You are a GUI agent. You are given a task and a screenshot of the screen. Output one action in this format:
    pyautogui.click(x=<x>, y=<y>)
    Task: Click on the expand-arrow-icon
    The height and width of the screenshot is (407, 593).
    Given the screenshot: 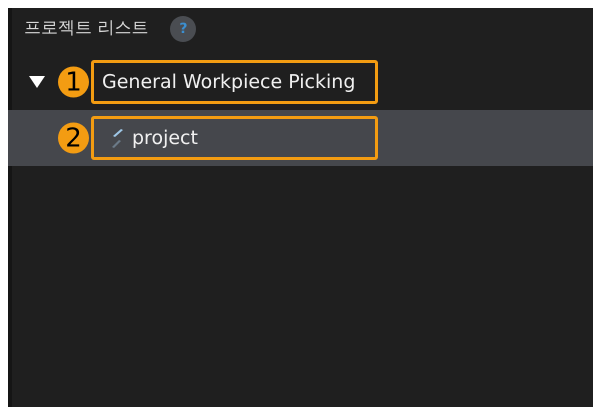 What is the action you would take?
    pyautogui.click(x=37, y=82)
    